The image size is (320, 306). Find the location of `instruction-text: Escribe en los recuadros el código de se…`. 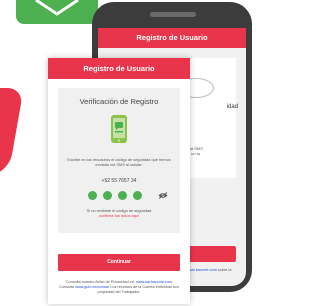

instruction-text: Escribe en los recuadros el código de se… is located at coordinates (119, 162).